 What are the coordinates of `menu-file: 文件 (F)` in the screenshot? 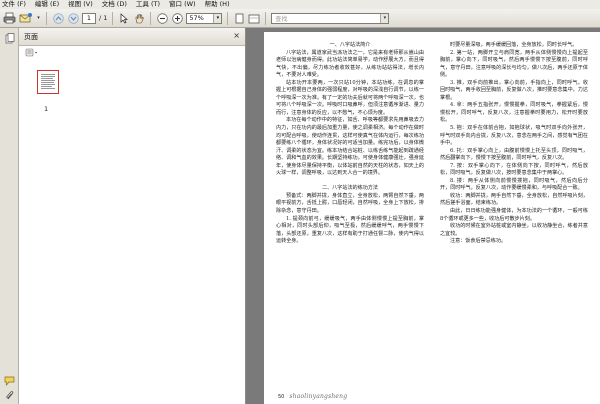 It's located at (14, 4).